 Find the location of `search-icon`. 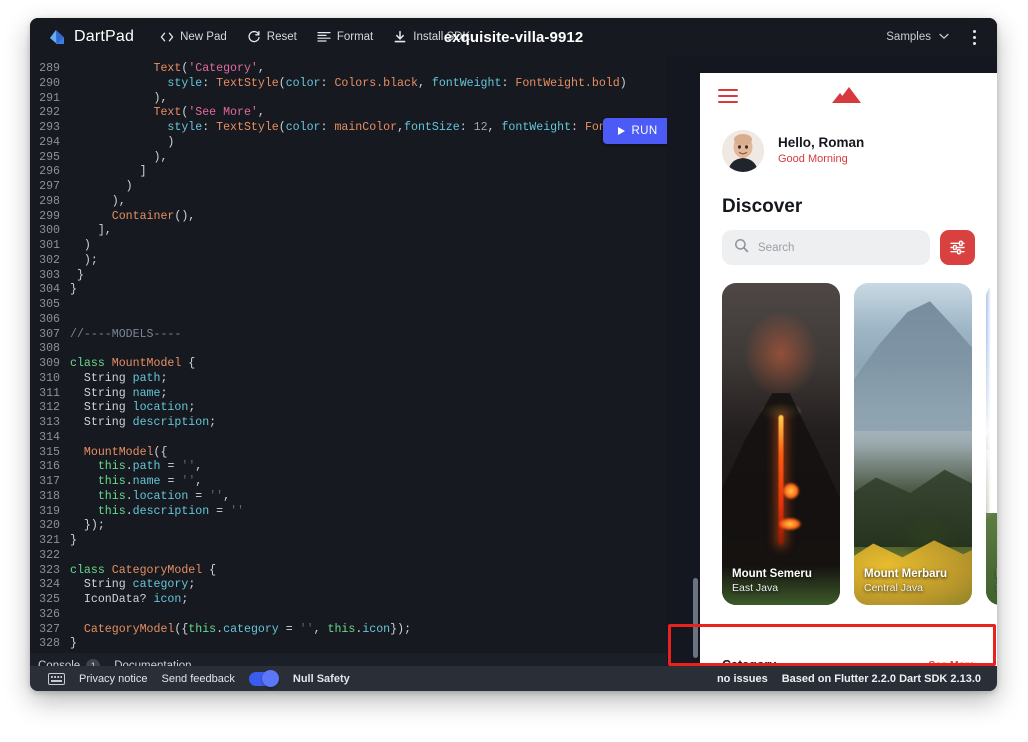

search-icon is located at coordinates (741, 248).